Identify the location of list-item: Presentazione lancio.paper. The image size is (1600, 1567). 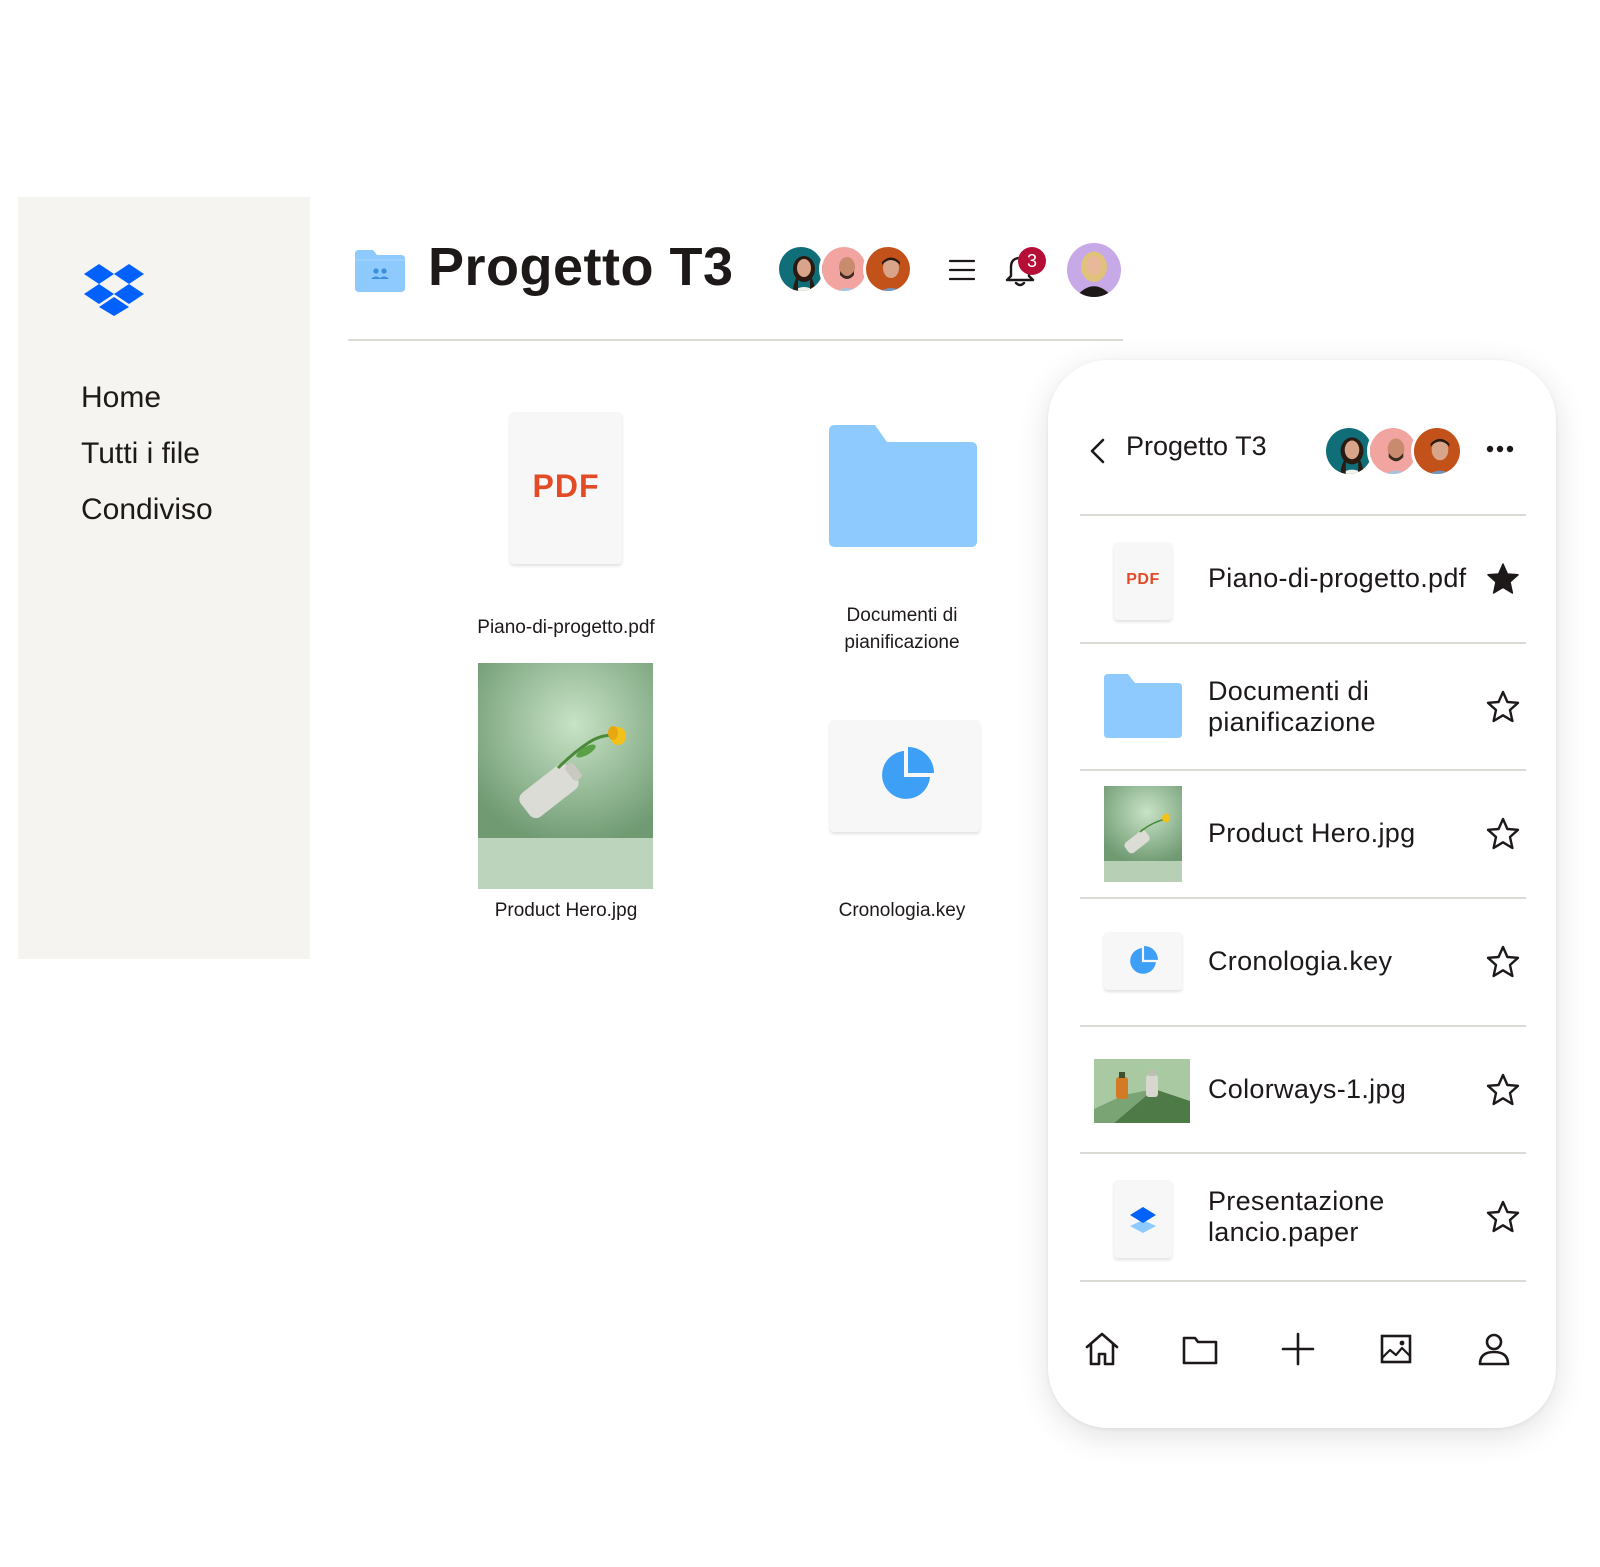
(1303, 1217).